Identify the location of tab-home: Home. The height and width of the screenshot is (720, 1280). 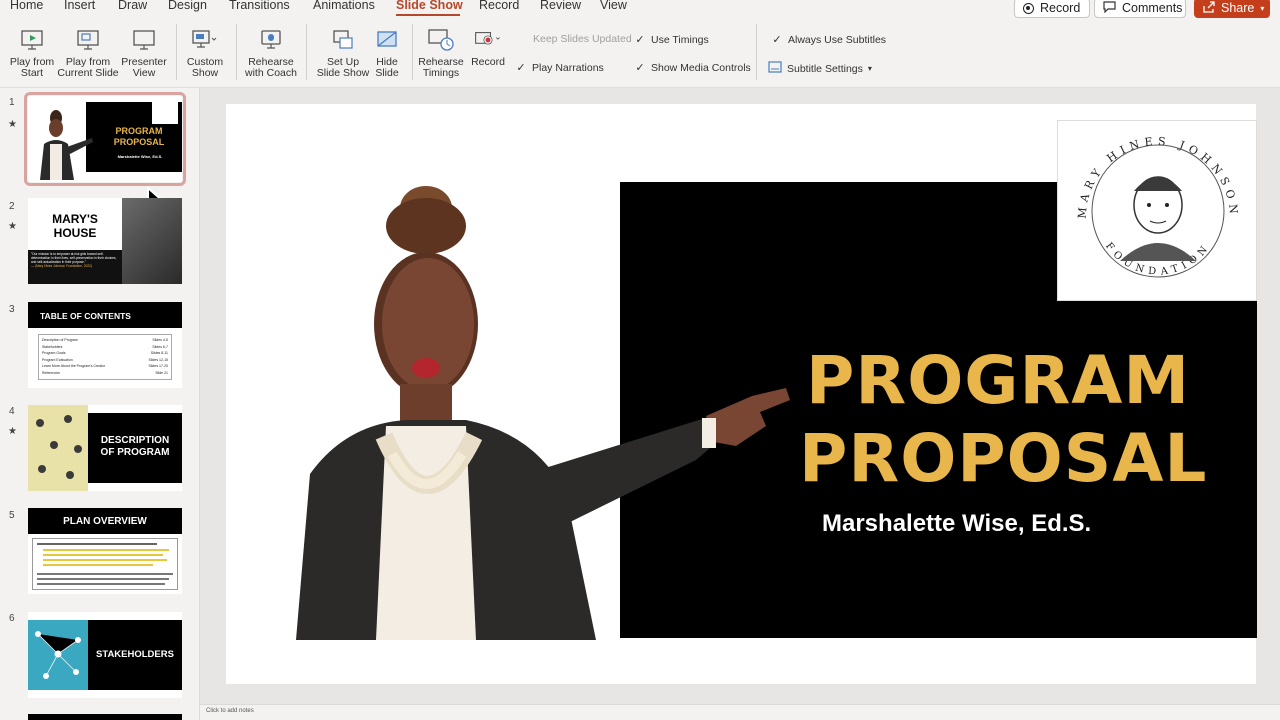
(26, 6).